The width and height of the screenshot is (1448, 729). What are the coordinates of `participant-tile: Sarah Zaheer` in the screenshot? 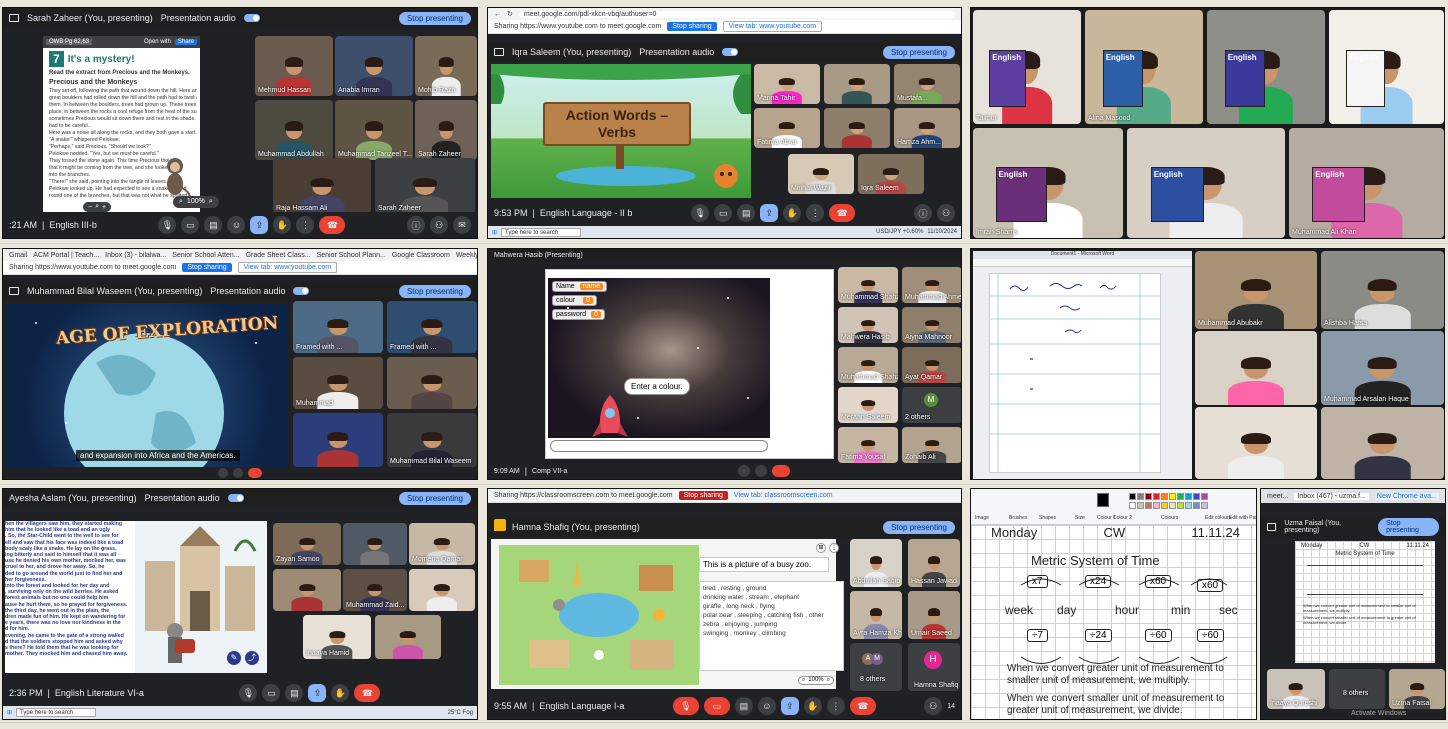 It's located at (425, 186).